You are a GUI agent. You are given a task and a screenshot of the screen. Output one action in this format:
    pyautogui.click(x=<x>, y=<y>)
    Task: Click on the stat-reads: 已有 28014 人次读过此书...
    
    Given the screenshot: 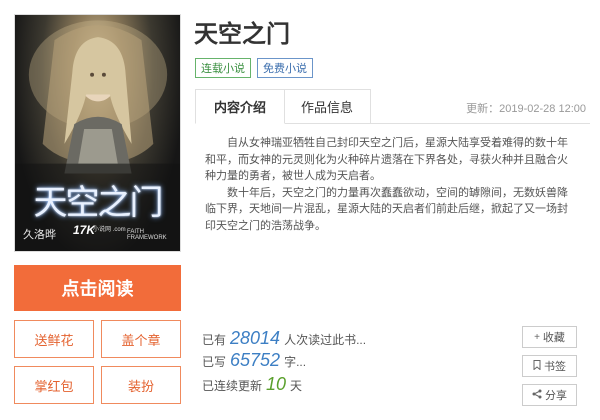 What is the action you would take?
    pyautogui.click(x=284, y=338)
    